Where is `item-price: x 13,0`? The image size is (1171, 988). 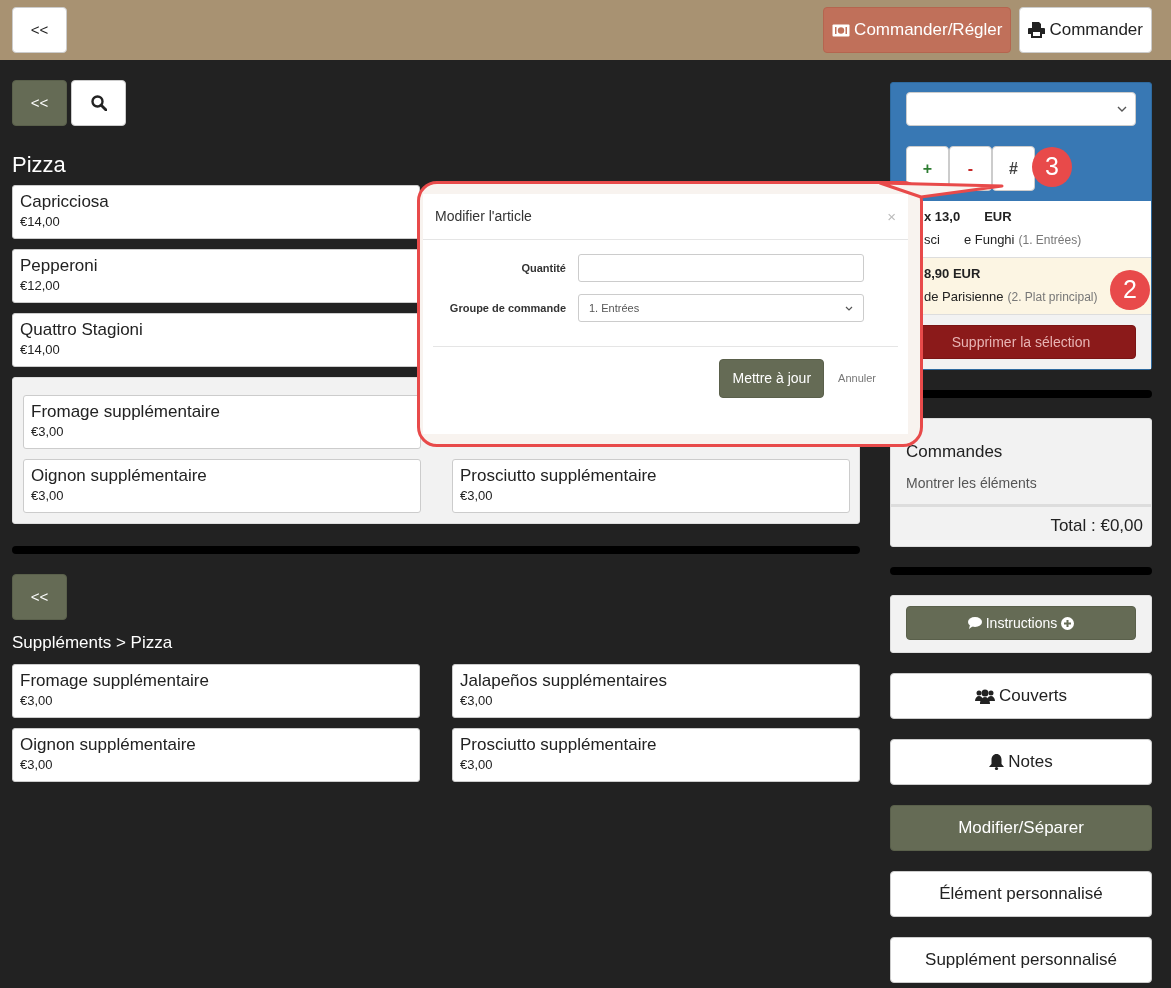
item-price: x 13,0 is located at coordinates (942, 216).